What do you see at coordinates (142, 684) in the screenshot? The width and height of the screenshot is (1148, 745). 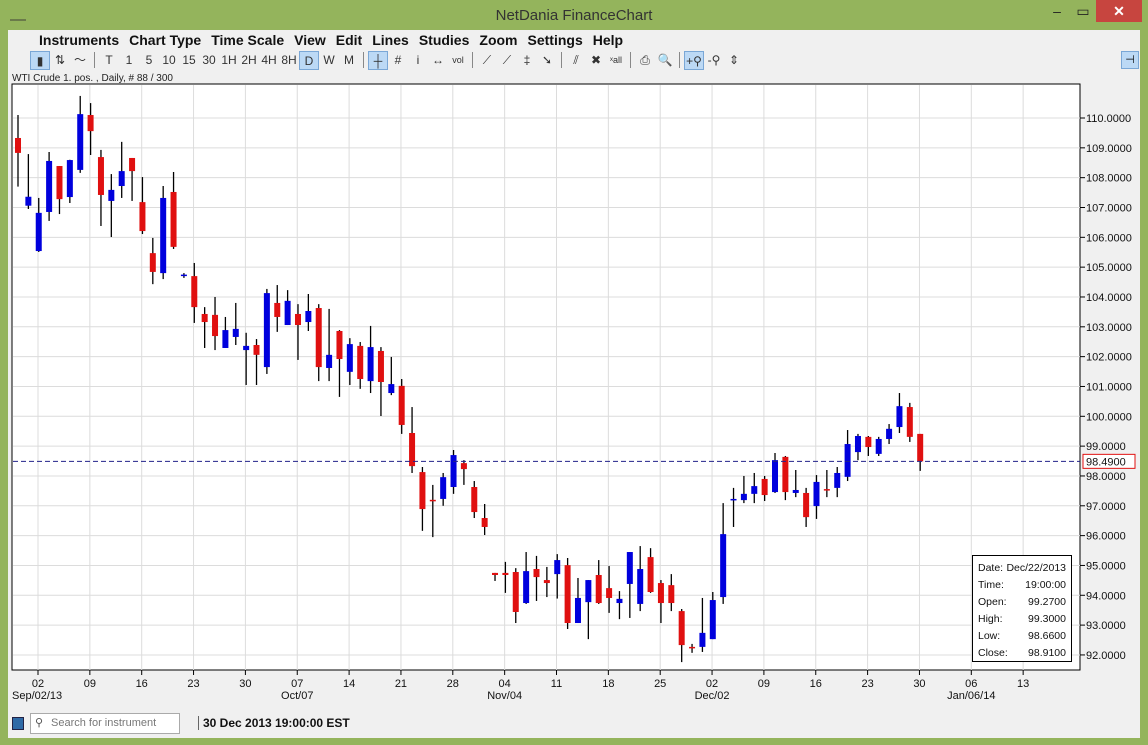 I see `x-tick-label: 16` at bounding box center [142, 684].